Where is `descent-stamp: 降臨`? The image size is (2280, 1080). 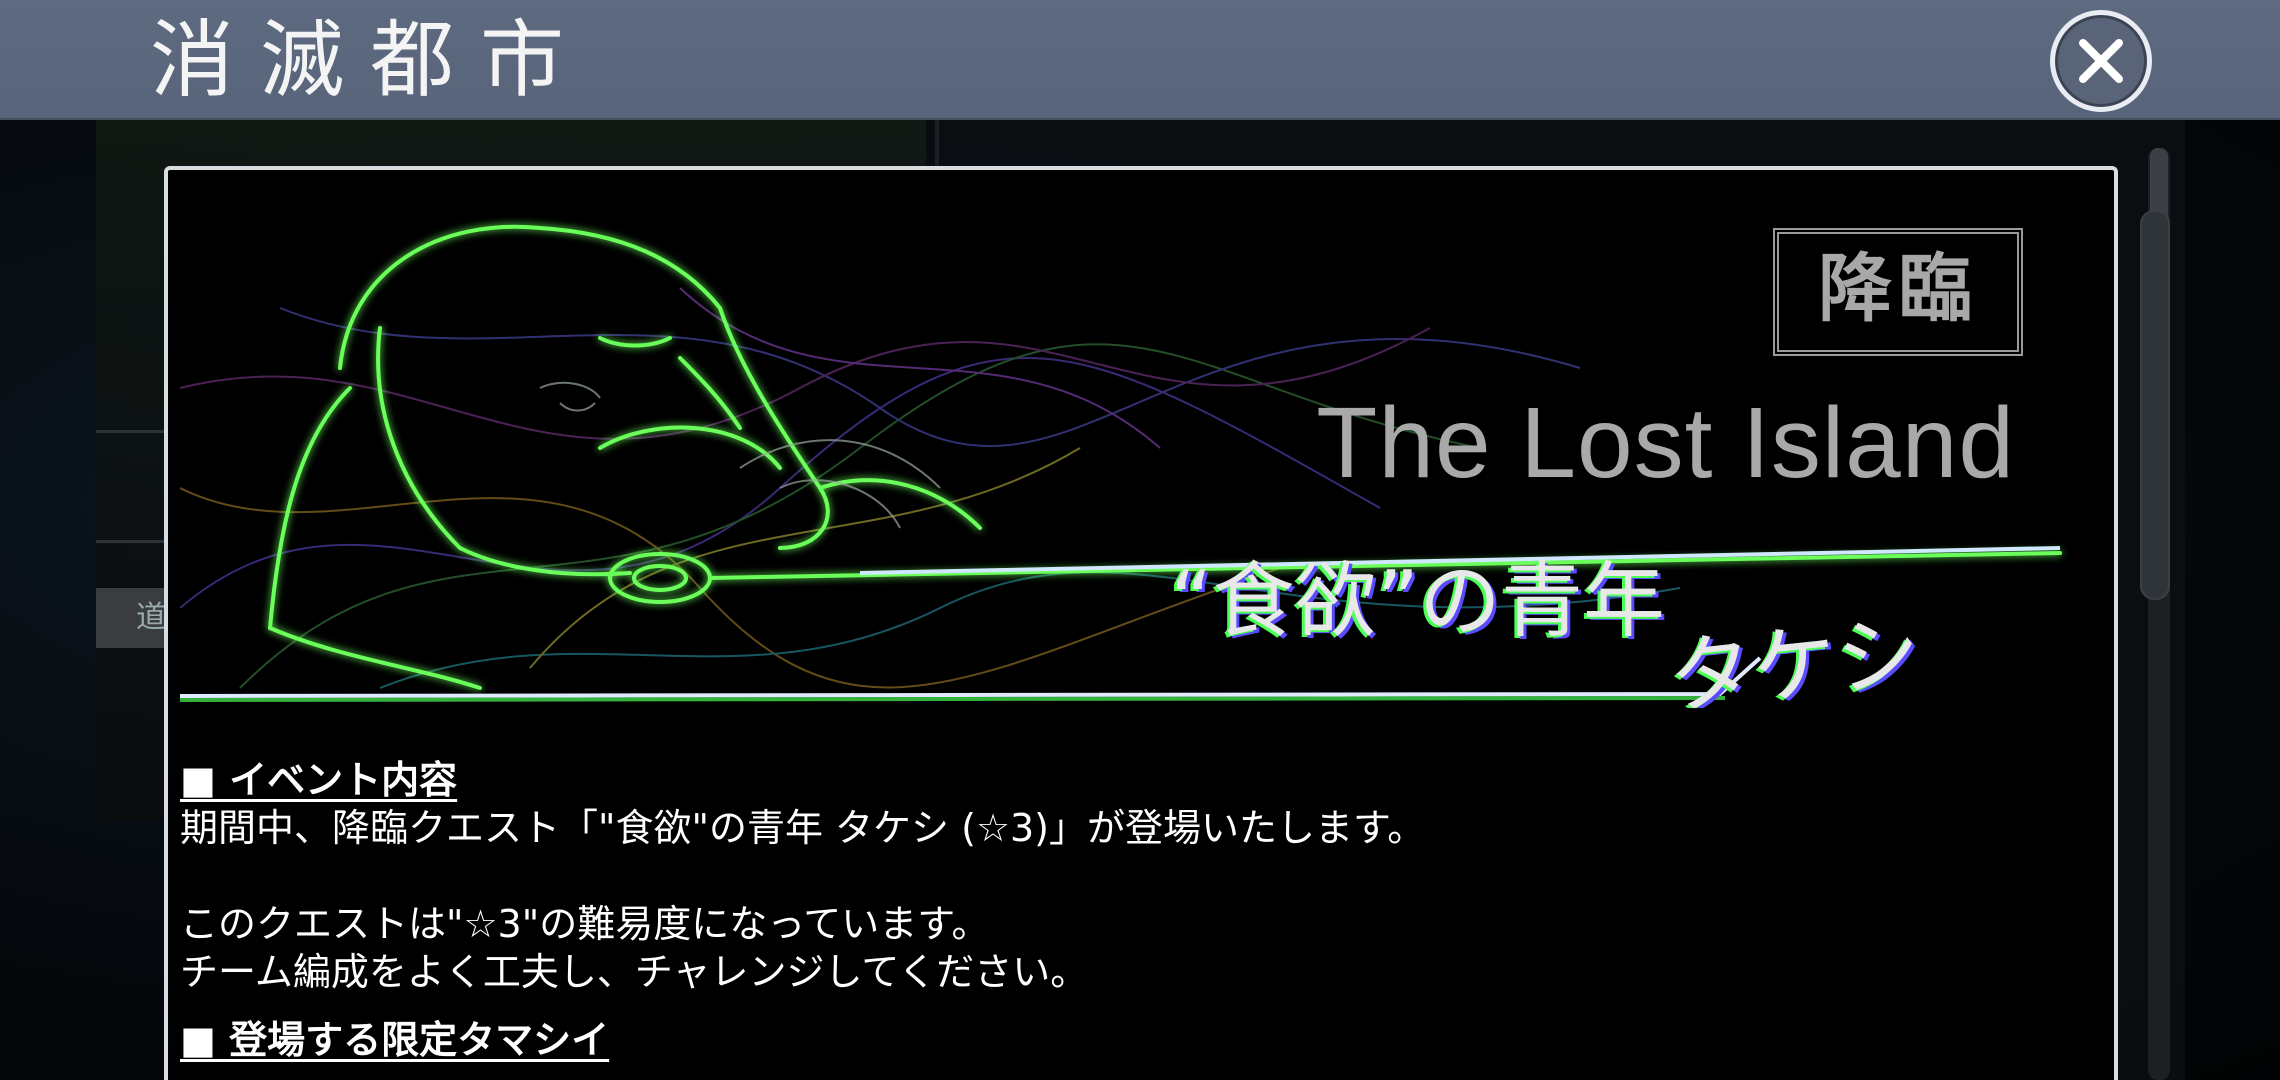
descent-stamp: 降臨 is located at coordinates (1898, 292).